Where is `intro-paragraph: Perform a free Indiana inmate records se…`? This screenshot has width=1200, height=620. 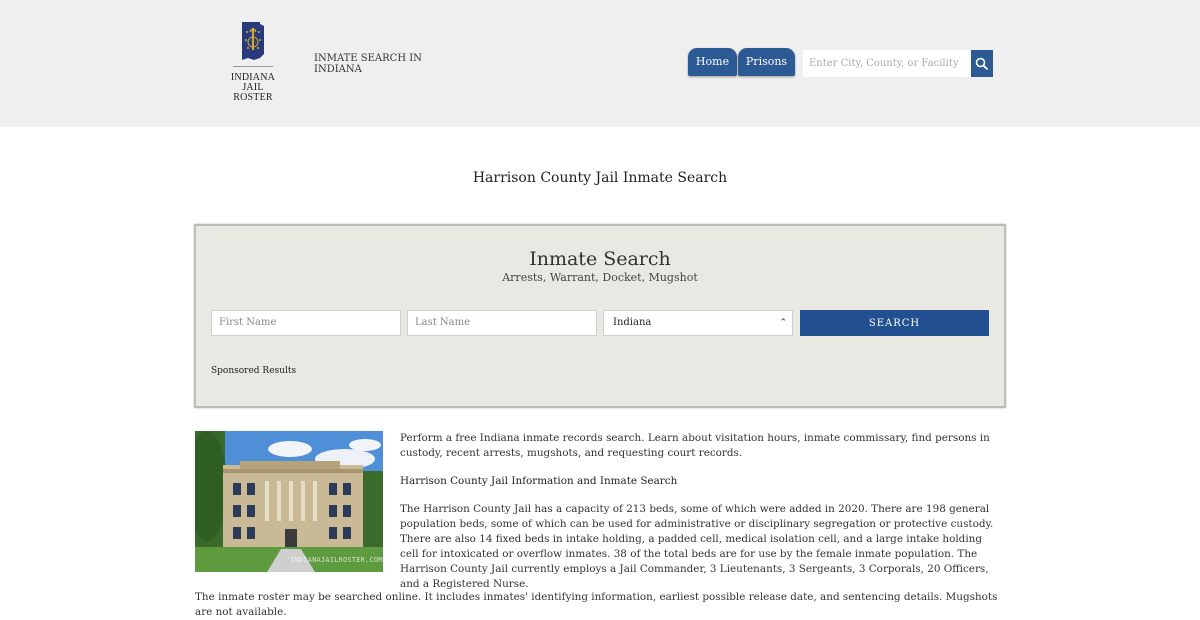 intro-paragraph: Perform a free Indiana inmate records se… is located at coordinates (695, 445).